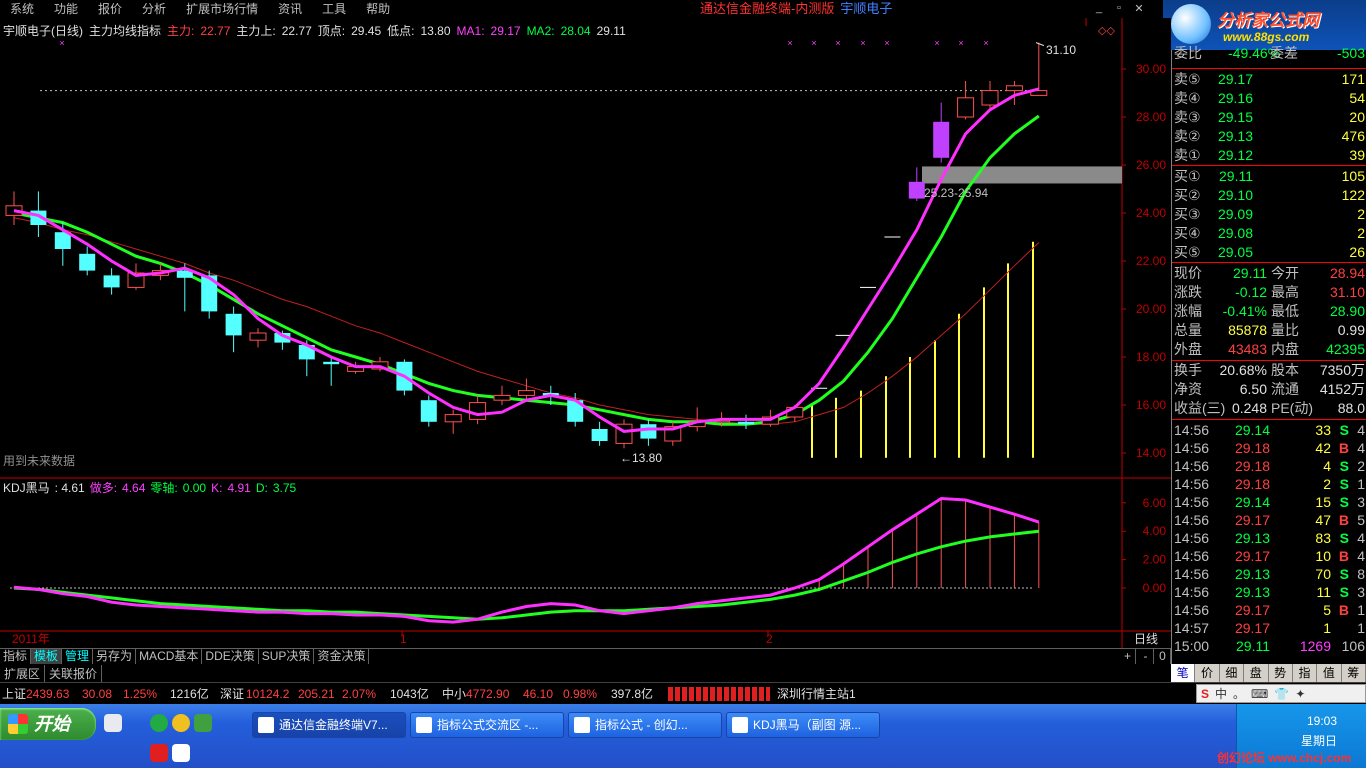 The width and height of the screenshot is (1366, 768). Describe the element at coordinates (1146, 656) in the screenshot. I see `zoom-out-button: -` at that location.